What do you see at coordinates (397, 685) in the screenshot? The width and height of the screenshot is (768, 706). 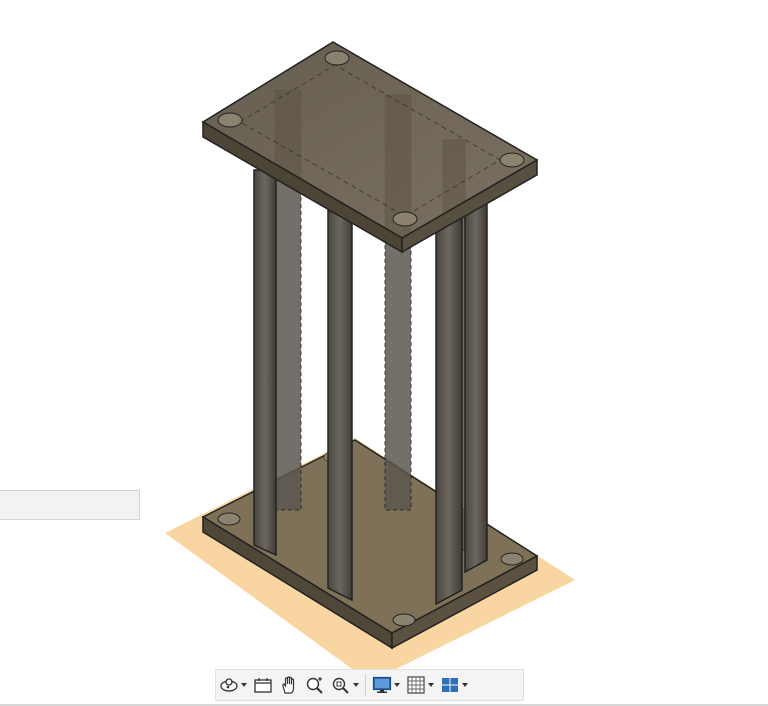 I see `display-settings-dropdown-caret` at bounding box center [397, 685].